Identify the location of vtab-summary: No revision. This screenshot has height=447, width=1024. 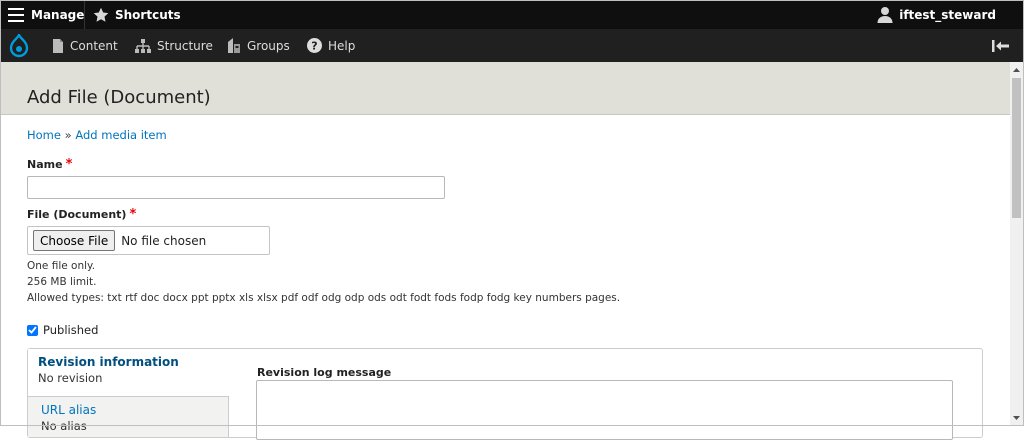
(70, 378).